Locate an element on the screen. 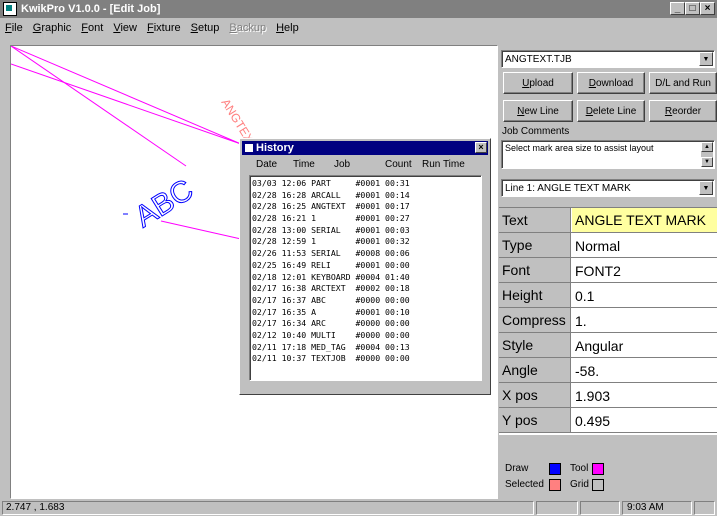  property-value: 0.495 is located at coordinates (644, 420).